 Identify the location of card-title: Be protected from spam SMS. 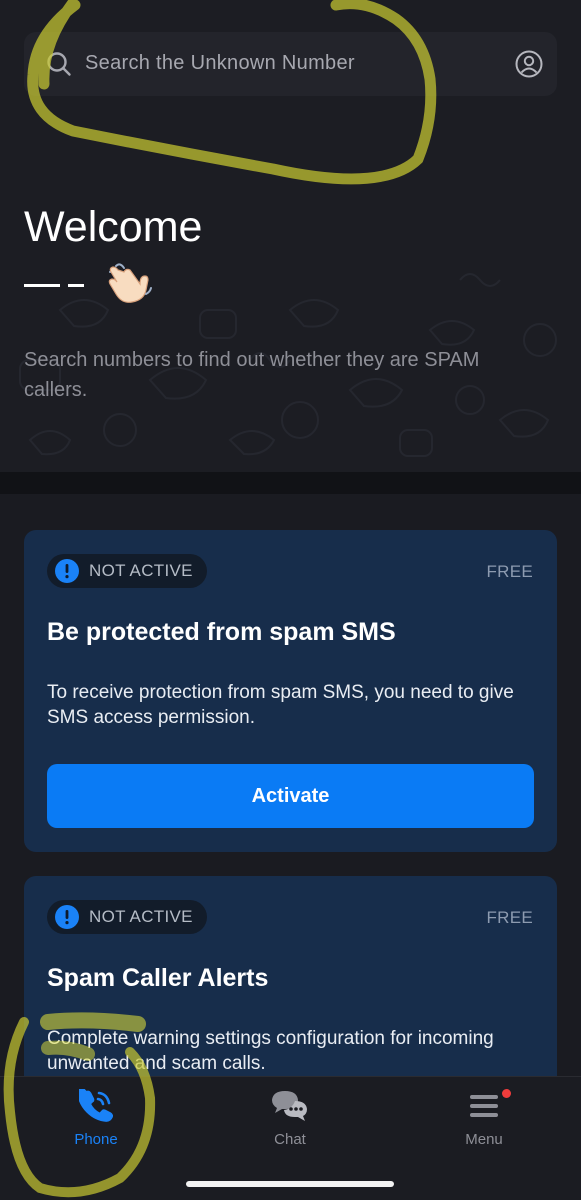
(221, 632).